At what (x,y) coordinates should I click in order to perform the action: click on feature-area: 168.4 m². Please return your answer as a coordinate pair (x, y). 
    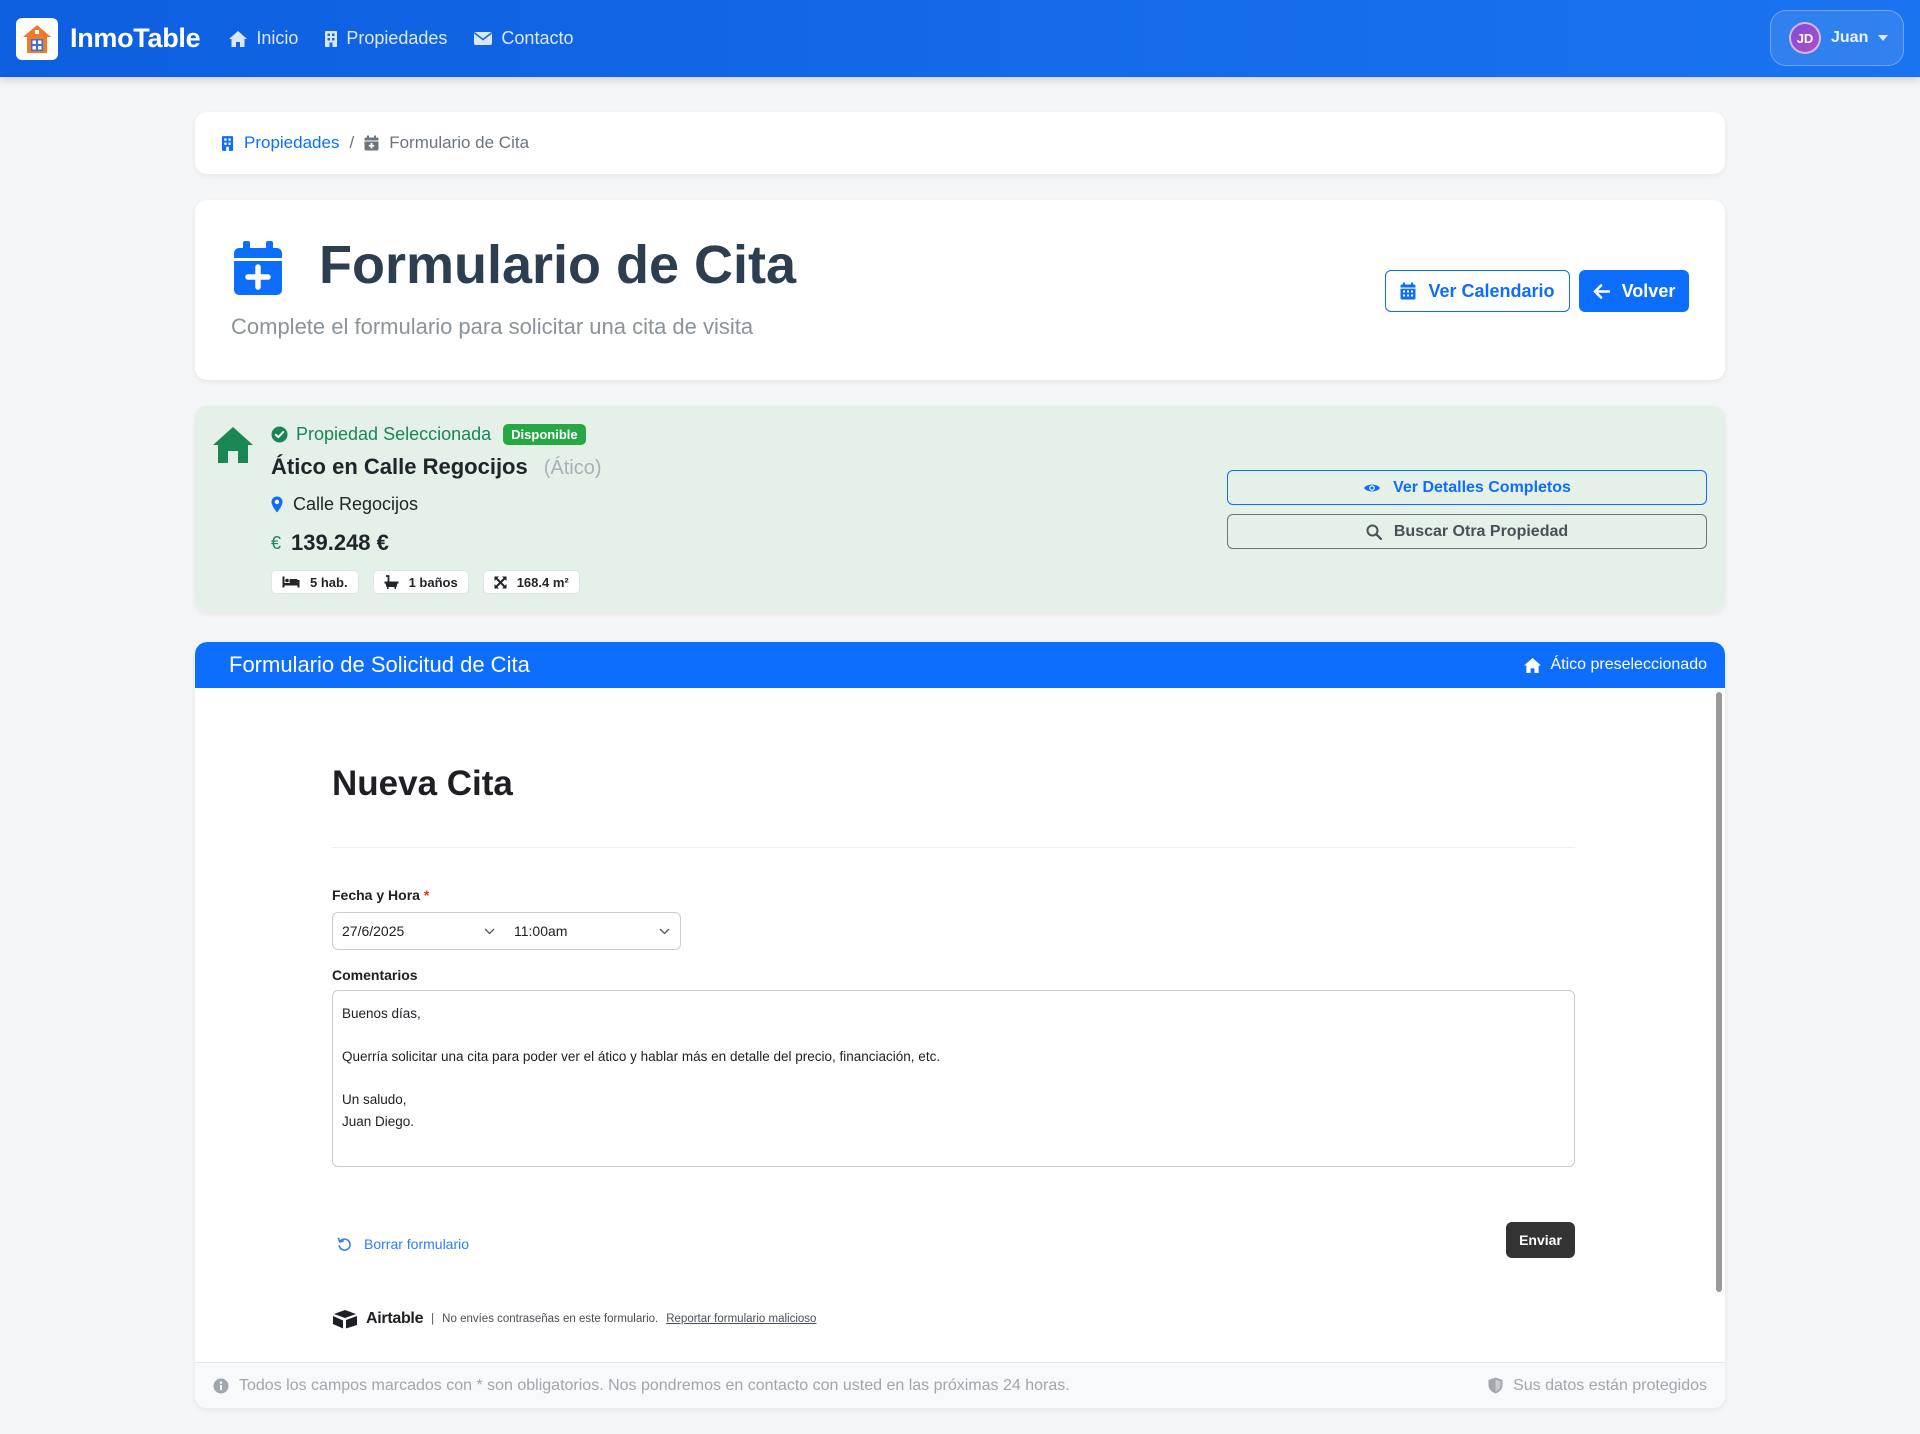
    Looking at the image, I should click on (531, 582).